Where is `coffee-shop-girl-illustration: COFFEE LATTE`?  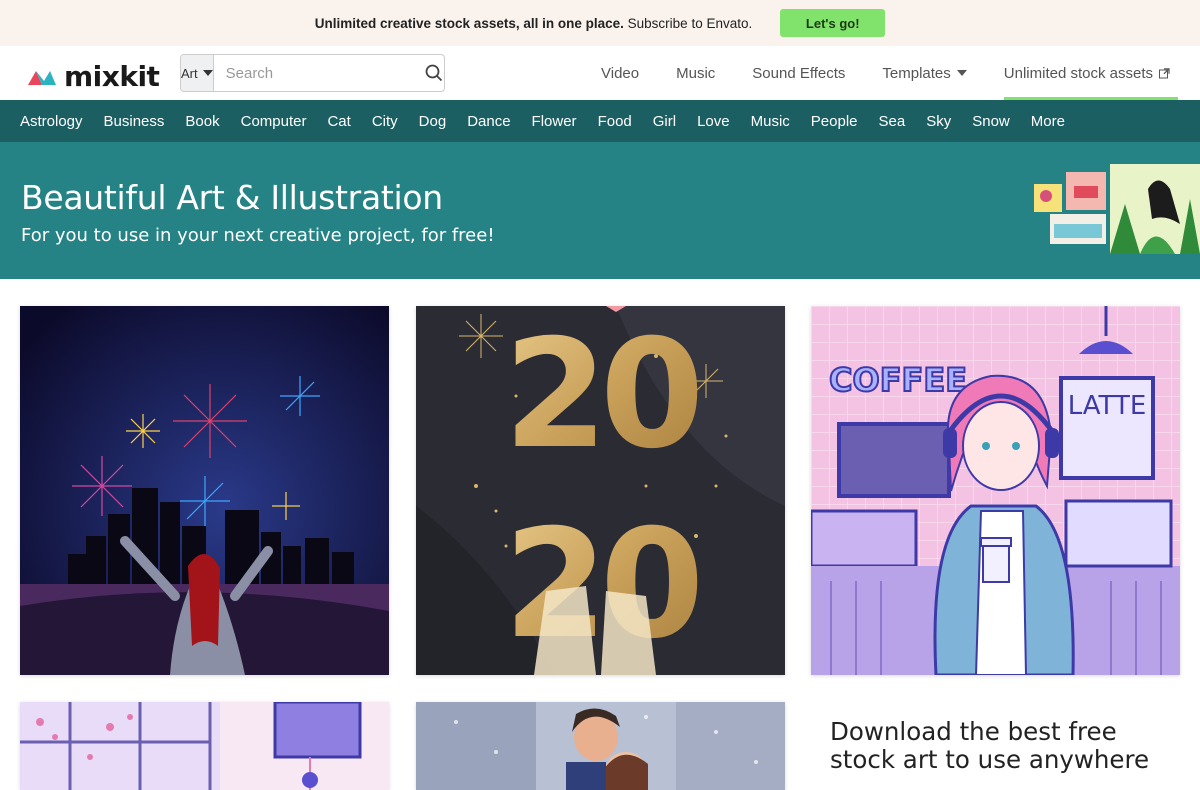
coffee-shop-girl-illustration: COFFEE LATTE is located at coordinates (995, 490).